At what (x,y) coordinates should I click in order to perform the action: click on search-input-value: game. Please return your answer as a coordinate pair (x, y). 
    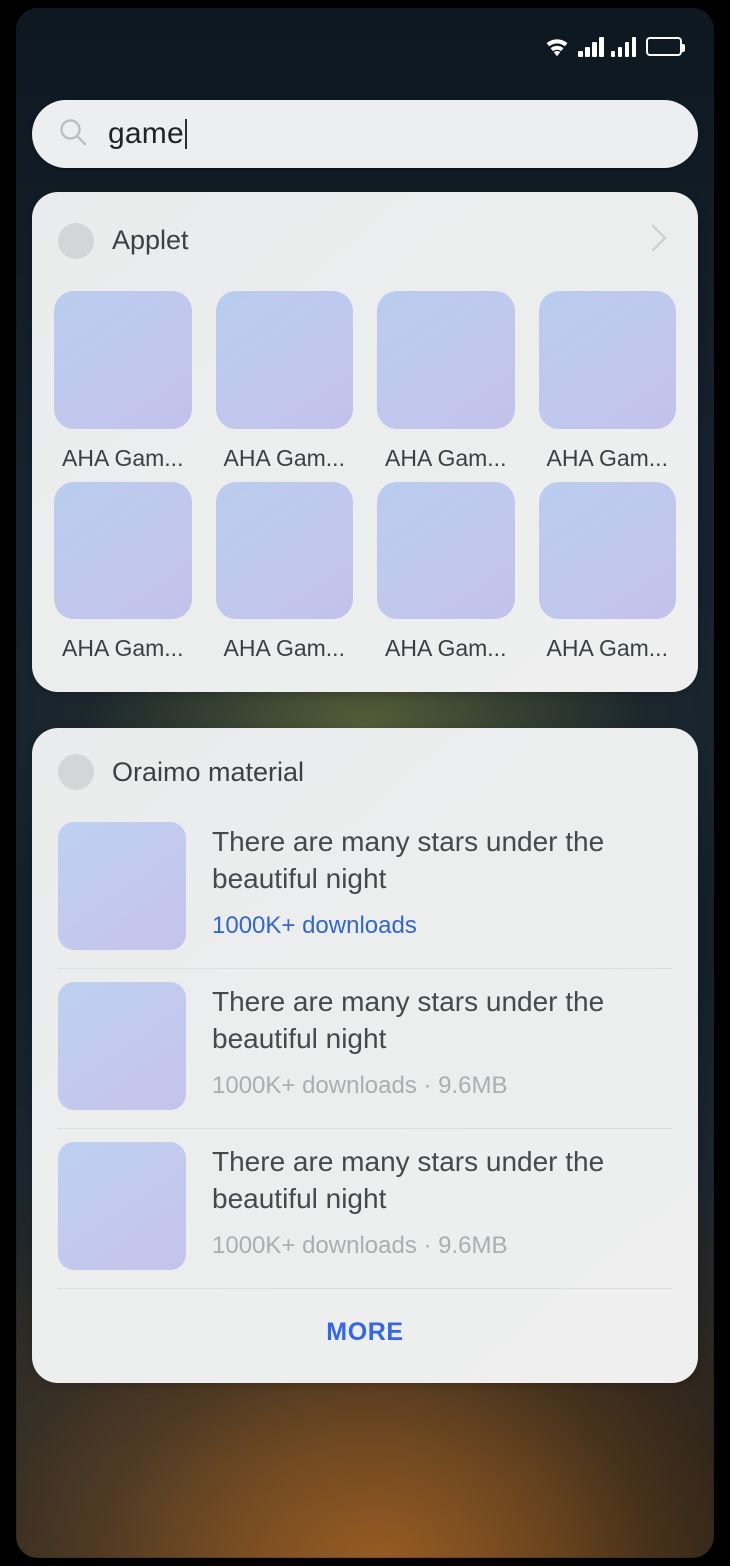
    Looking at the image, I should click on (146, 133).